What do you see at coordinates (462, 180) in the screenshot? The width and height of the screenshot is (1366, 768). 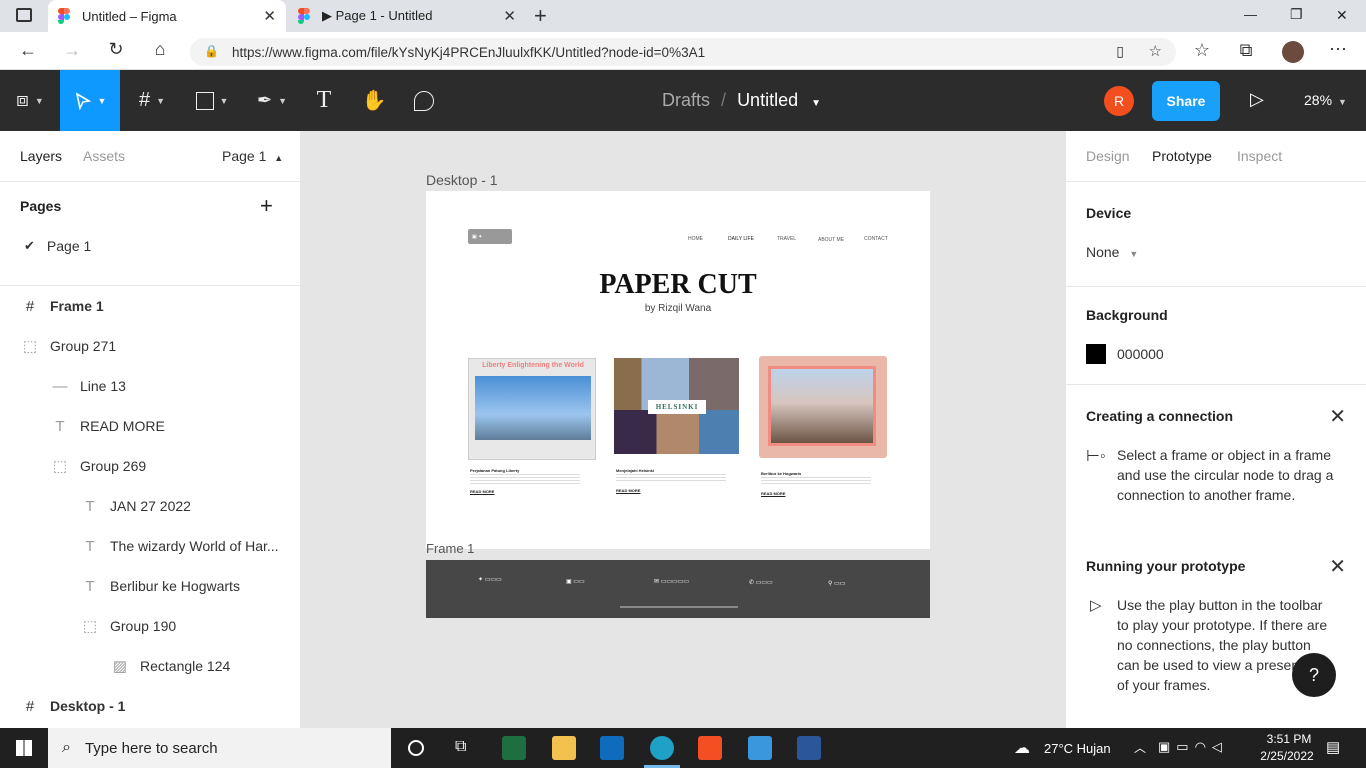 I see `frame-label-desktop: Desktop - 1` at bounding box center [462, 180].